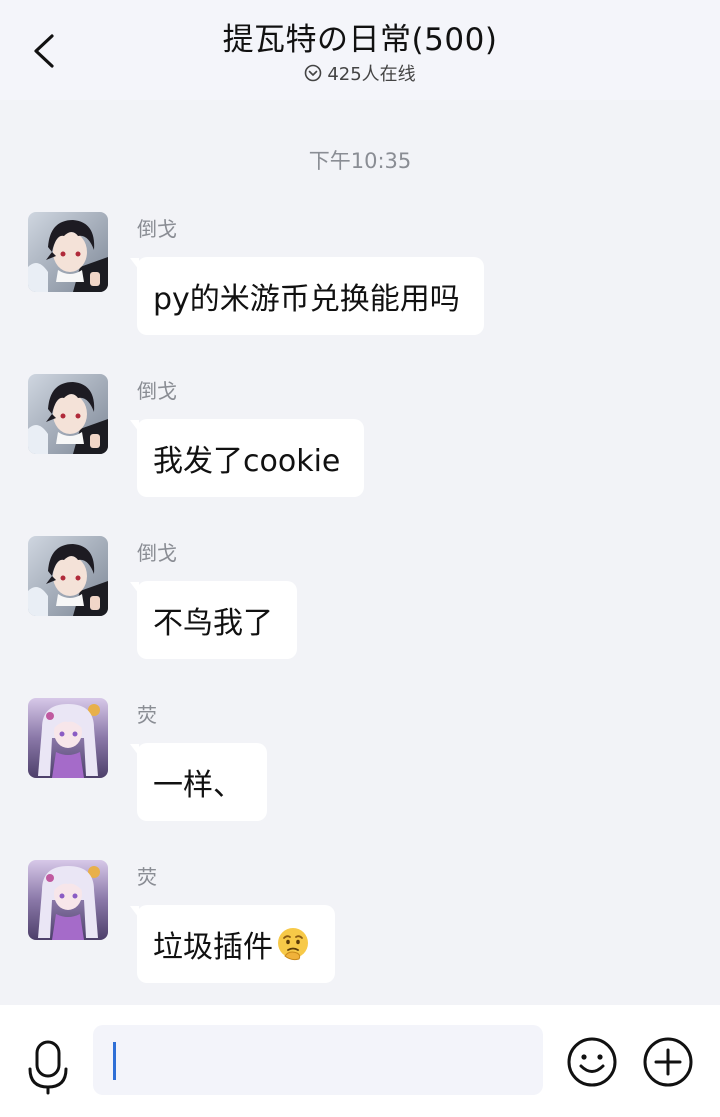  Describe the element at coordinates (371, 74) in the screenshot. I see `online-count: 425人在线` at that location.